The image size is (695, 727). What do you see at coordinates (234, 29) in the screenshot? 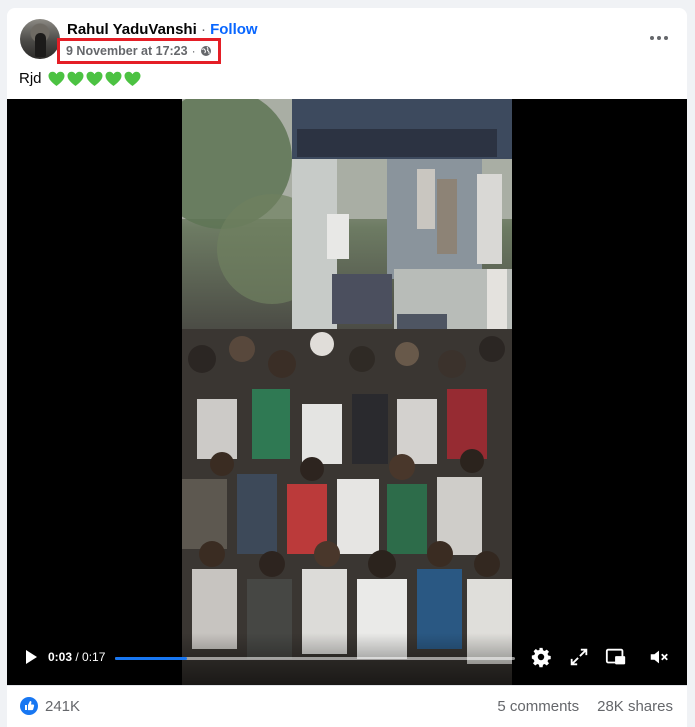
I see `follow-button: Follow` at bounding box center [234, 29].